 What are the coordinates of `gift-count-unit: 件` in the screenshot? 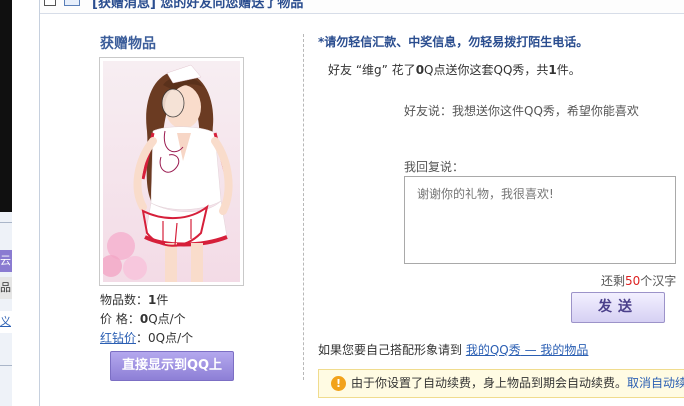 It's located at (162, 300).